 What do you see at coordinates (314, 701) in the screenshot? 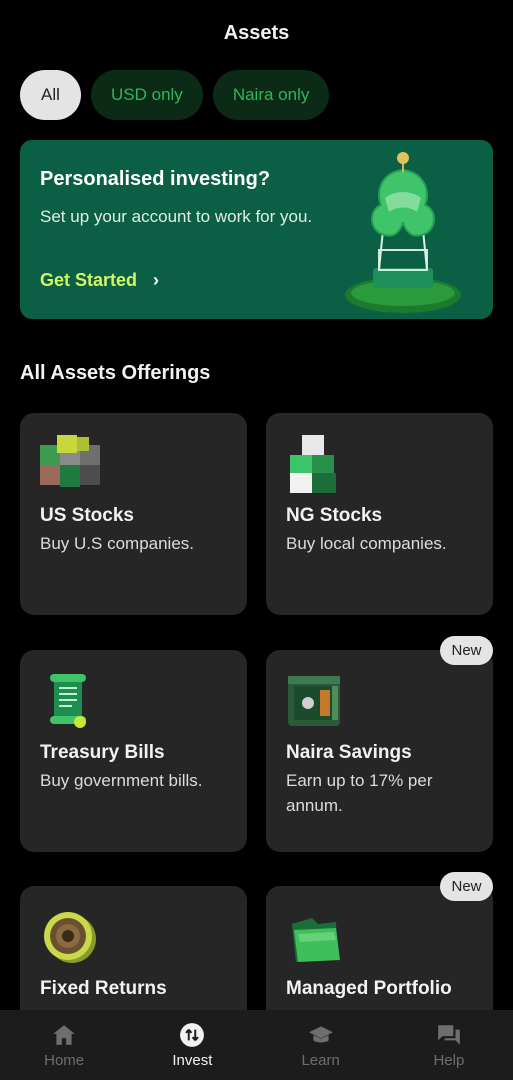
I see `safe-icon` at bounding box center [314, 701].